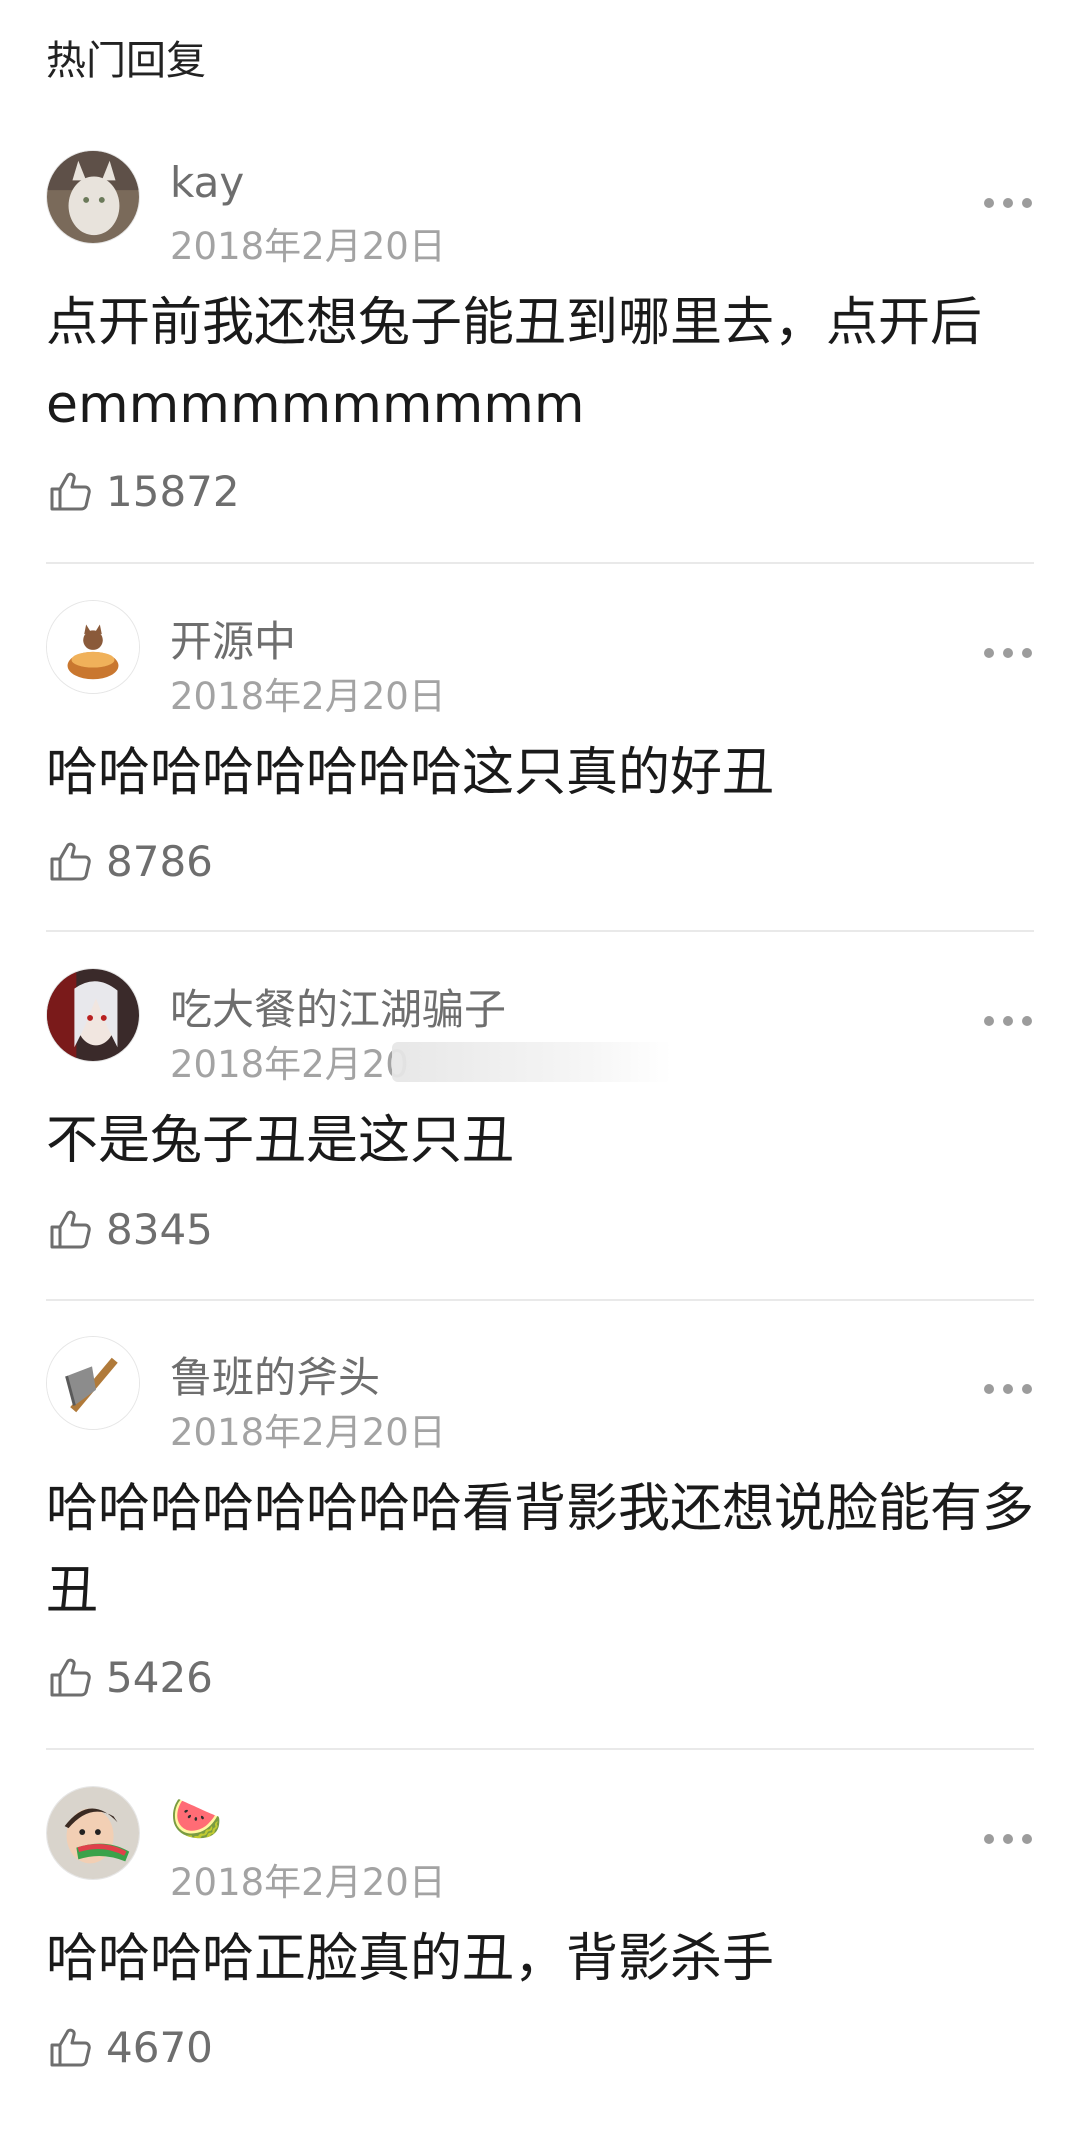 The height and width of the screenshot is (2130, 1080). I want to click on username: 开源中, so click(233, 638).